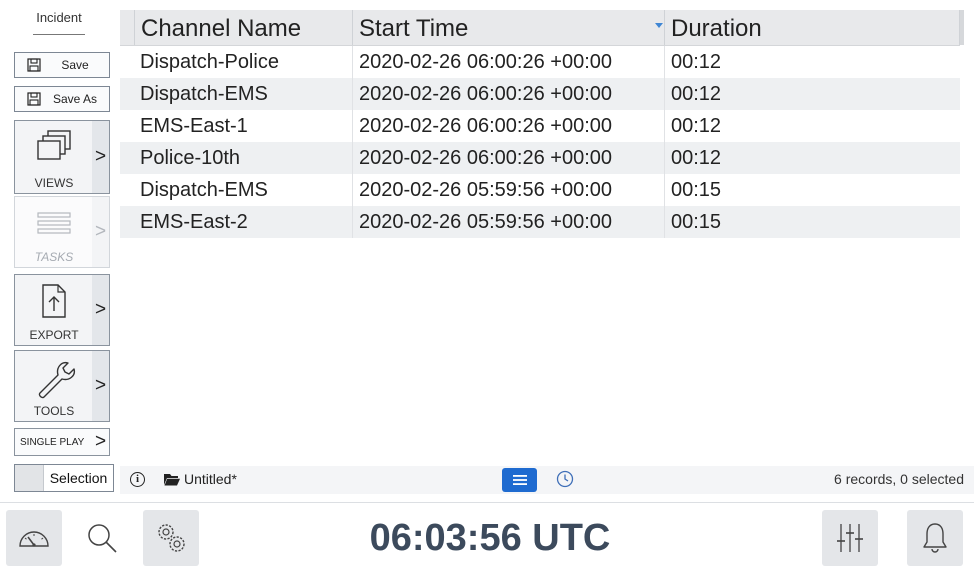 The height and width of the screenshot is (570, 974). I want to click on save-as-button-label: Save As, so click(75, 99).